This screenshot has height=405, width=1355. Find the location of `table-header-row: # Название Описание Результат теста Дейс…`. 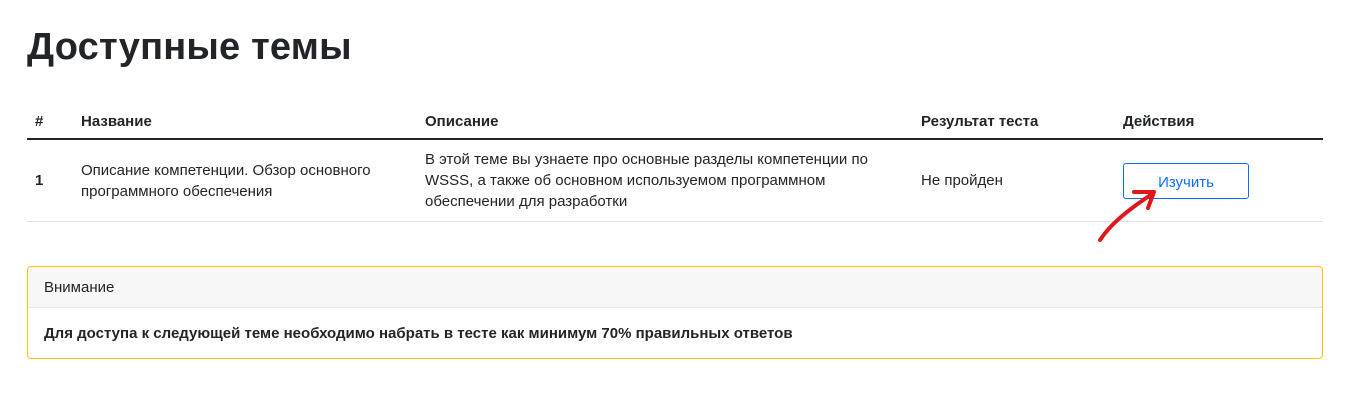

table-header-row: # Название Описание Результат теста Дейс… is located at coordinates (675, 120).